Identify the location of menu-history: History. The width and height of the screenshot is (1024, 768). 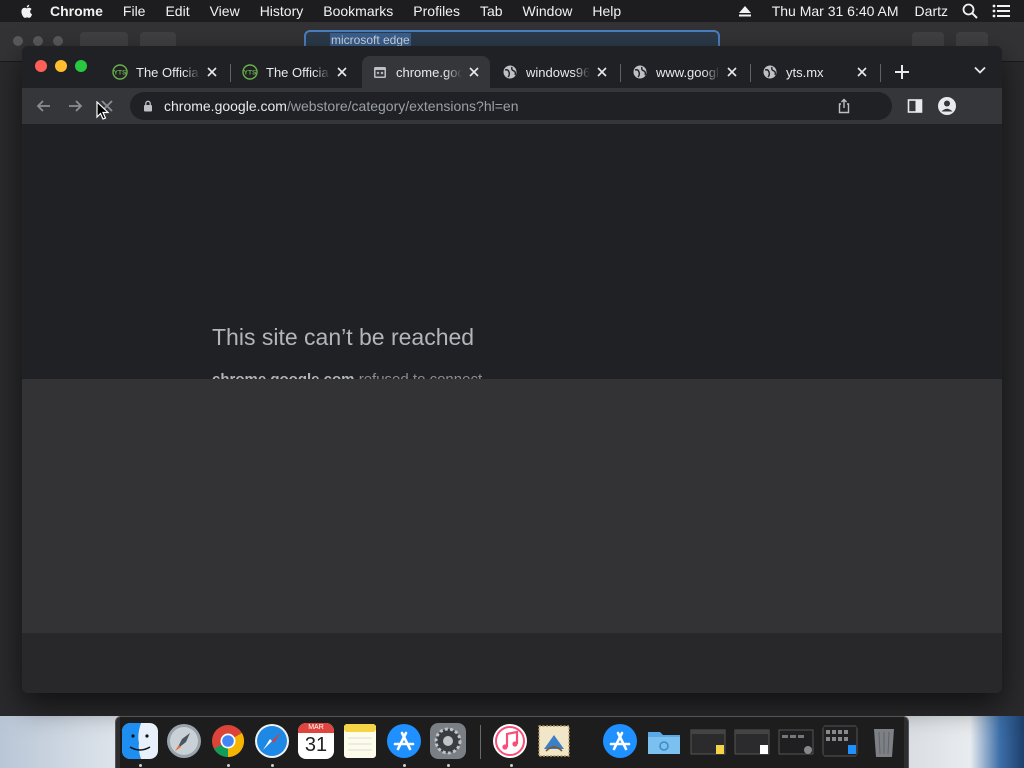
(282, 11).